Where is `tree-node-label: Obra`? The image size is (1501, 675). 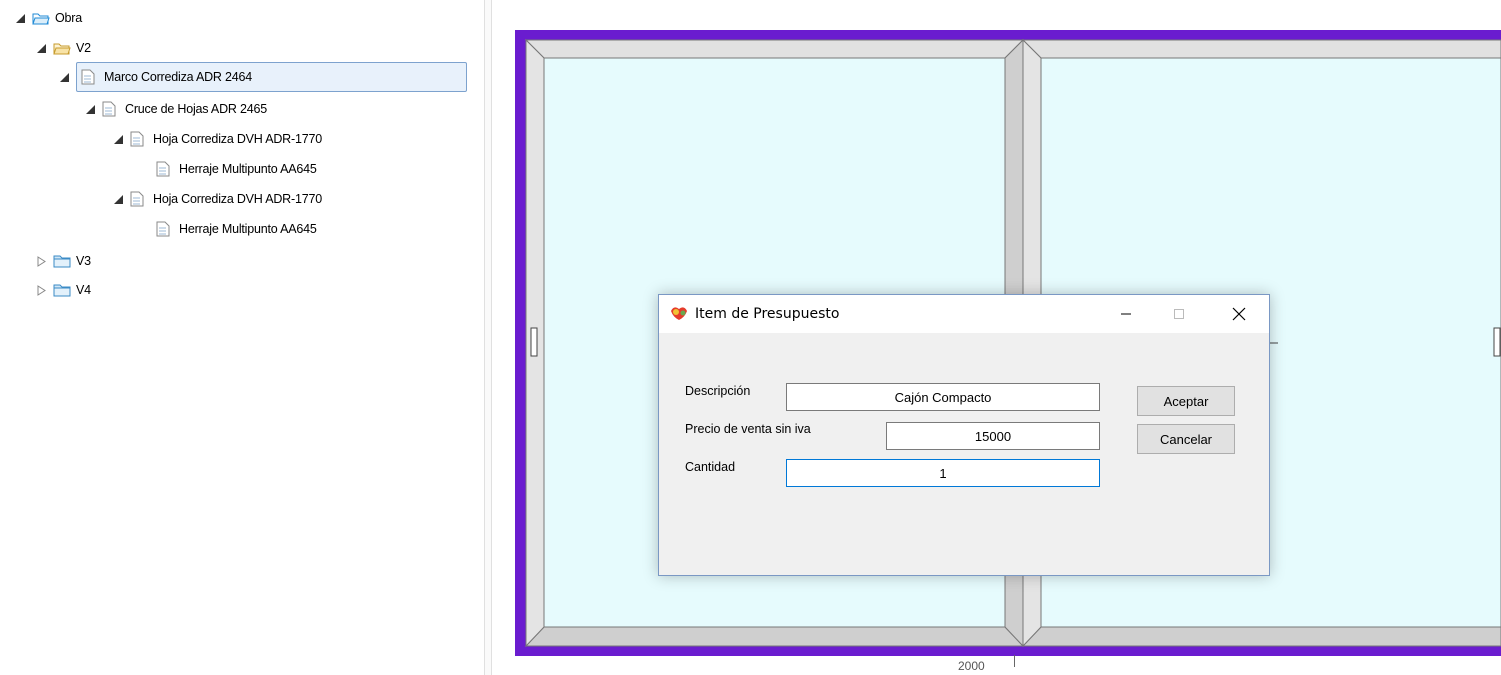
tree-node-label: Obra is located at coordinates (68, 18).